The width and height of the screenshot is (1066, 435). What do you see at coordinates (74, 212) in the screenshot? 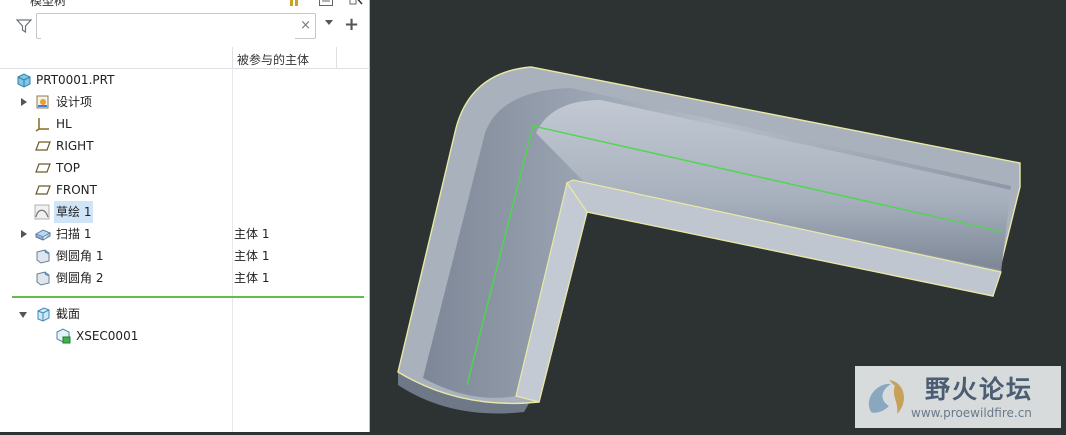
I see `tree-item-label: 草绘 1` at bounding box center [74, 212].